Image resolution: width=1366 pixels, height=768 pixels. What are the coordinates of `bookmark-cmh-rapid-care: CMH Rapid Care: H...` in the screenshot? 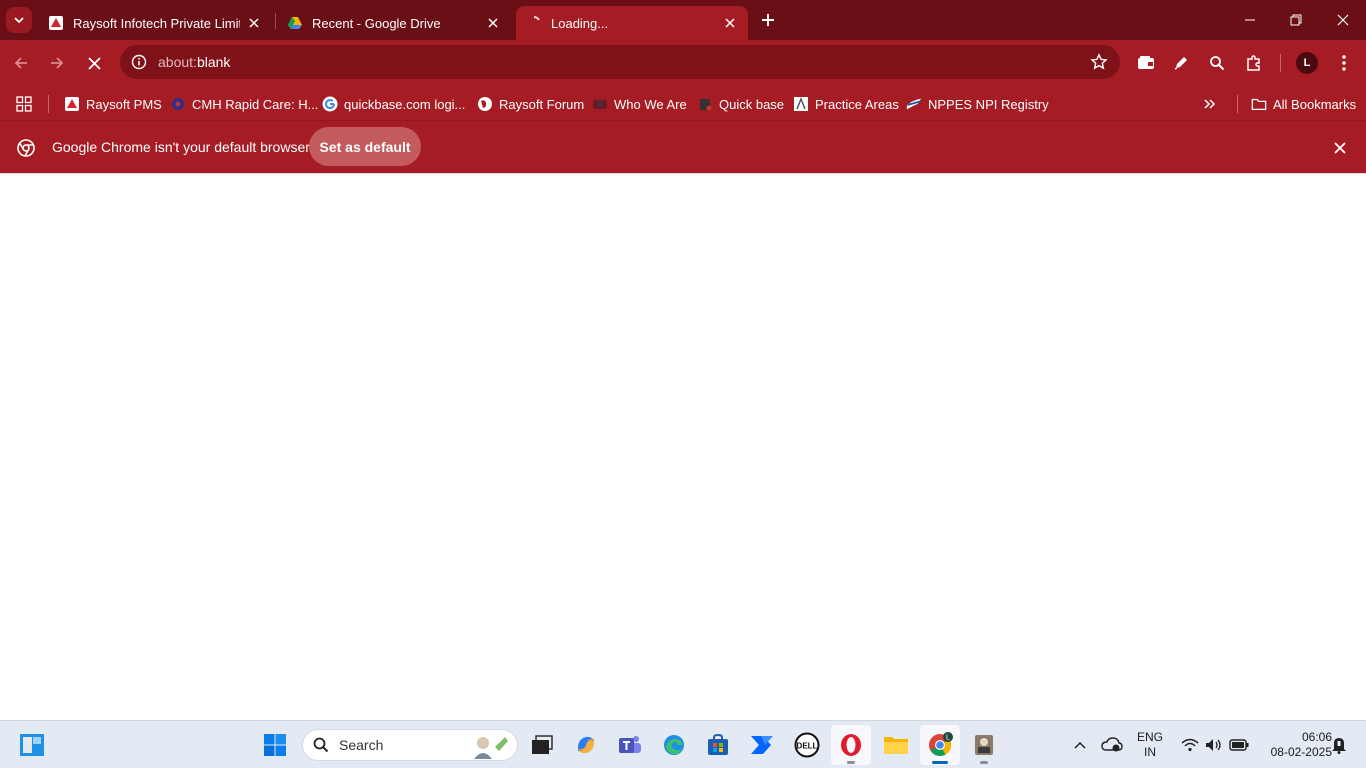 It's located at (244, 104).